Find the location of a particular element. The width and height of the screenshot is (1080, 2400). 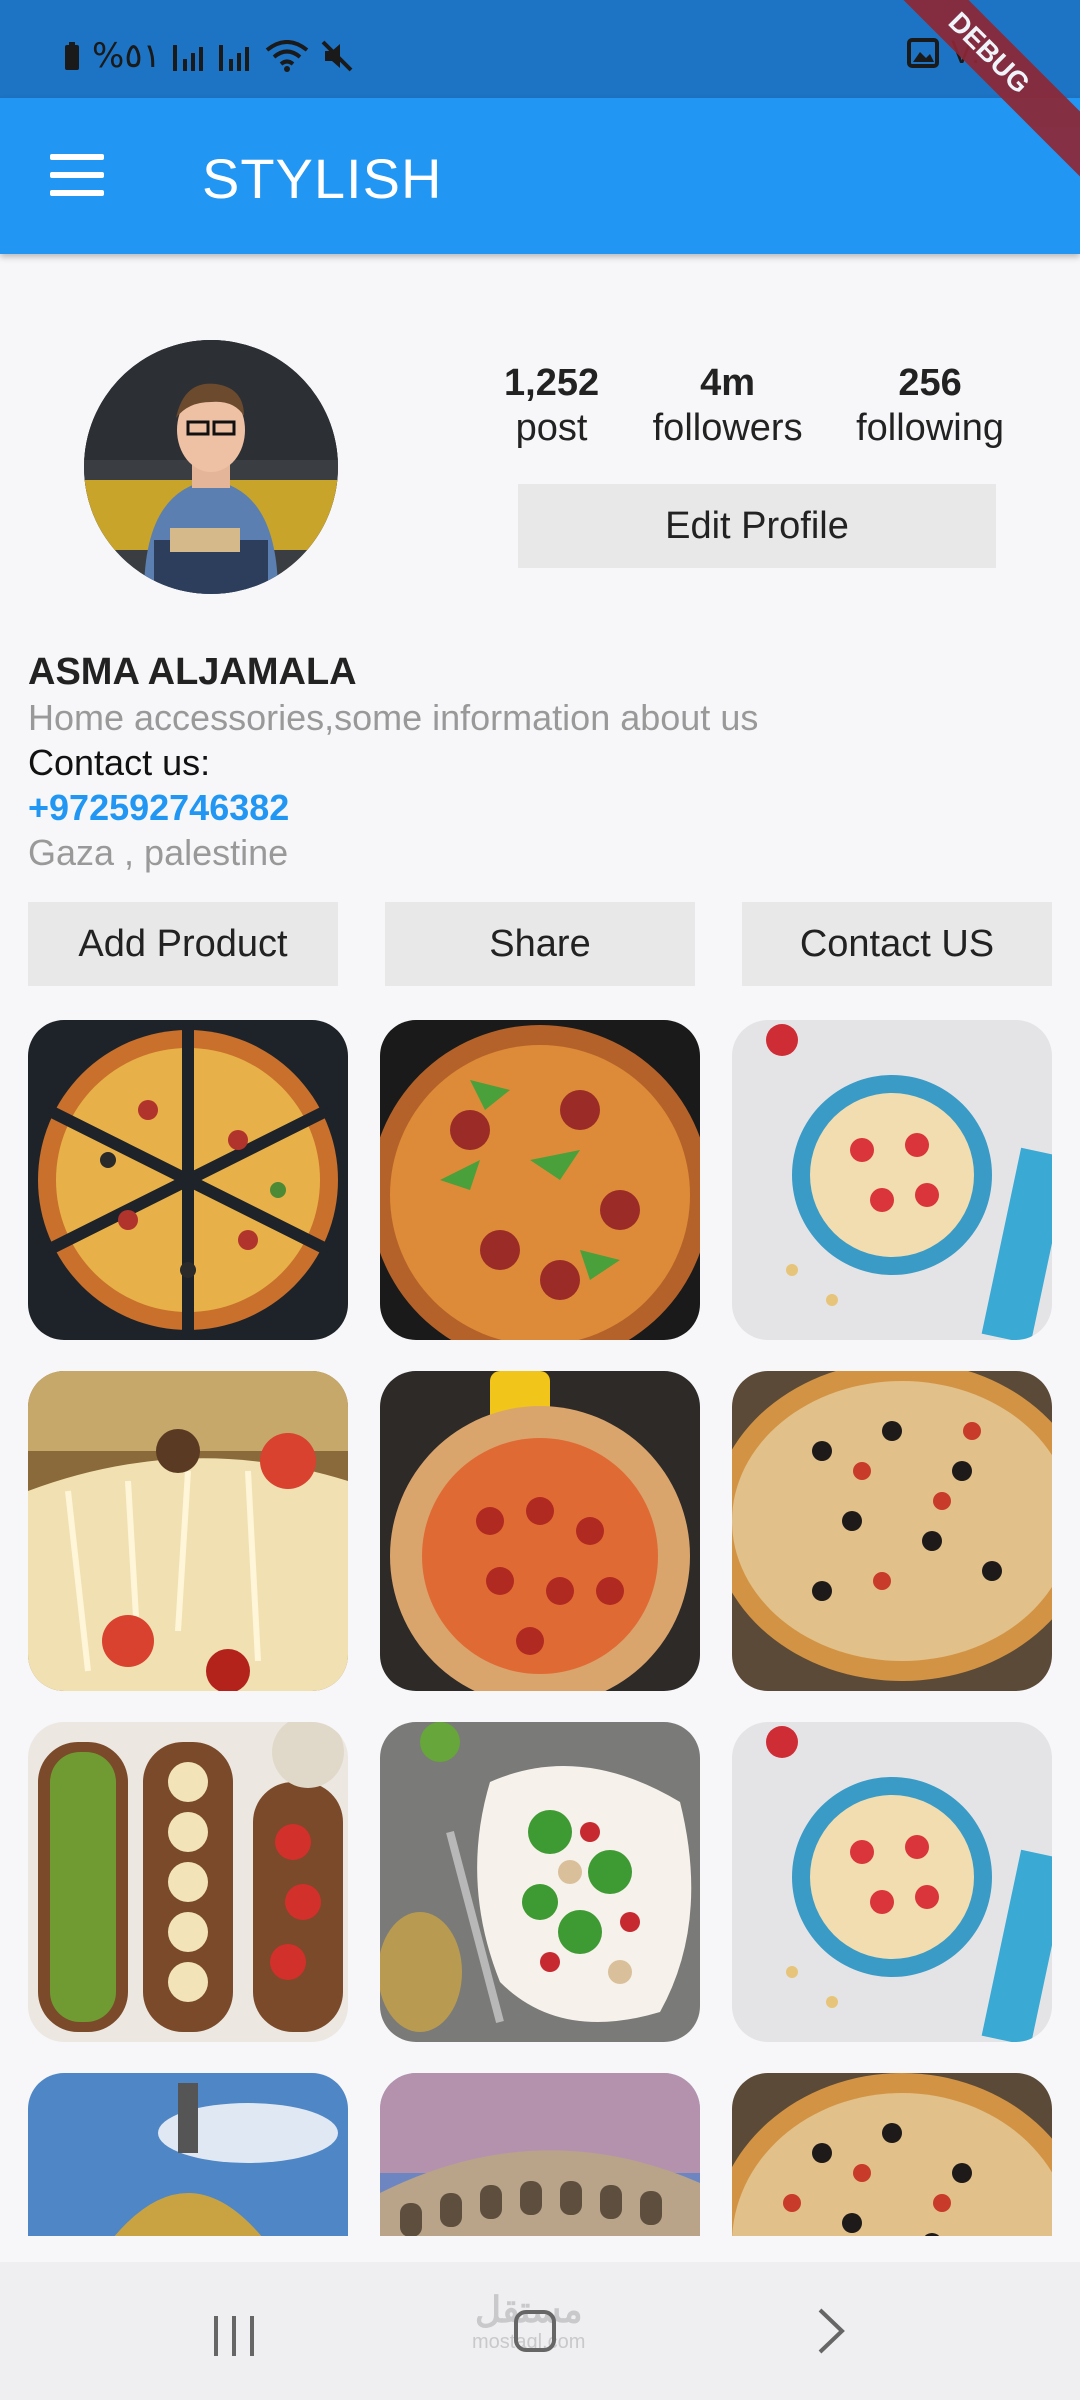

avatar-photo is located at coordinates (211, 467).